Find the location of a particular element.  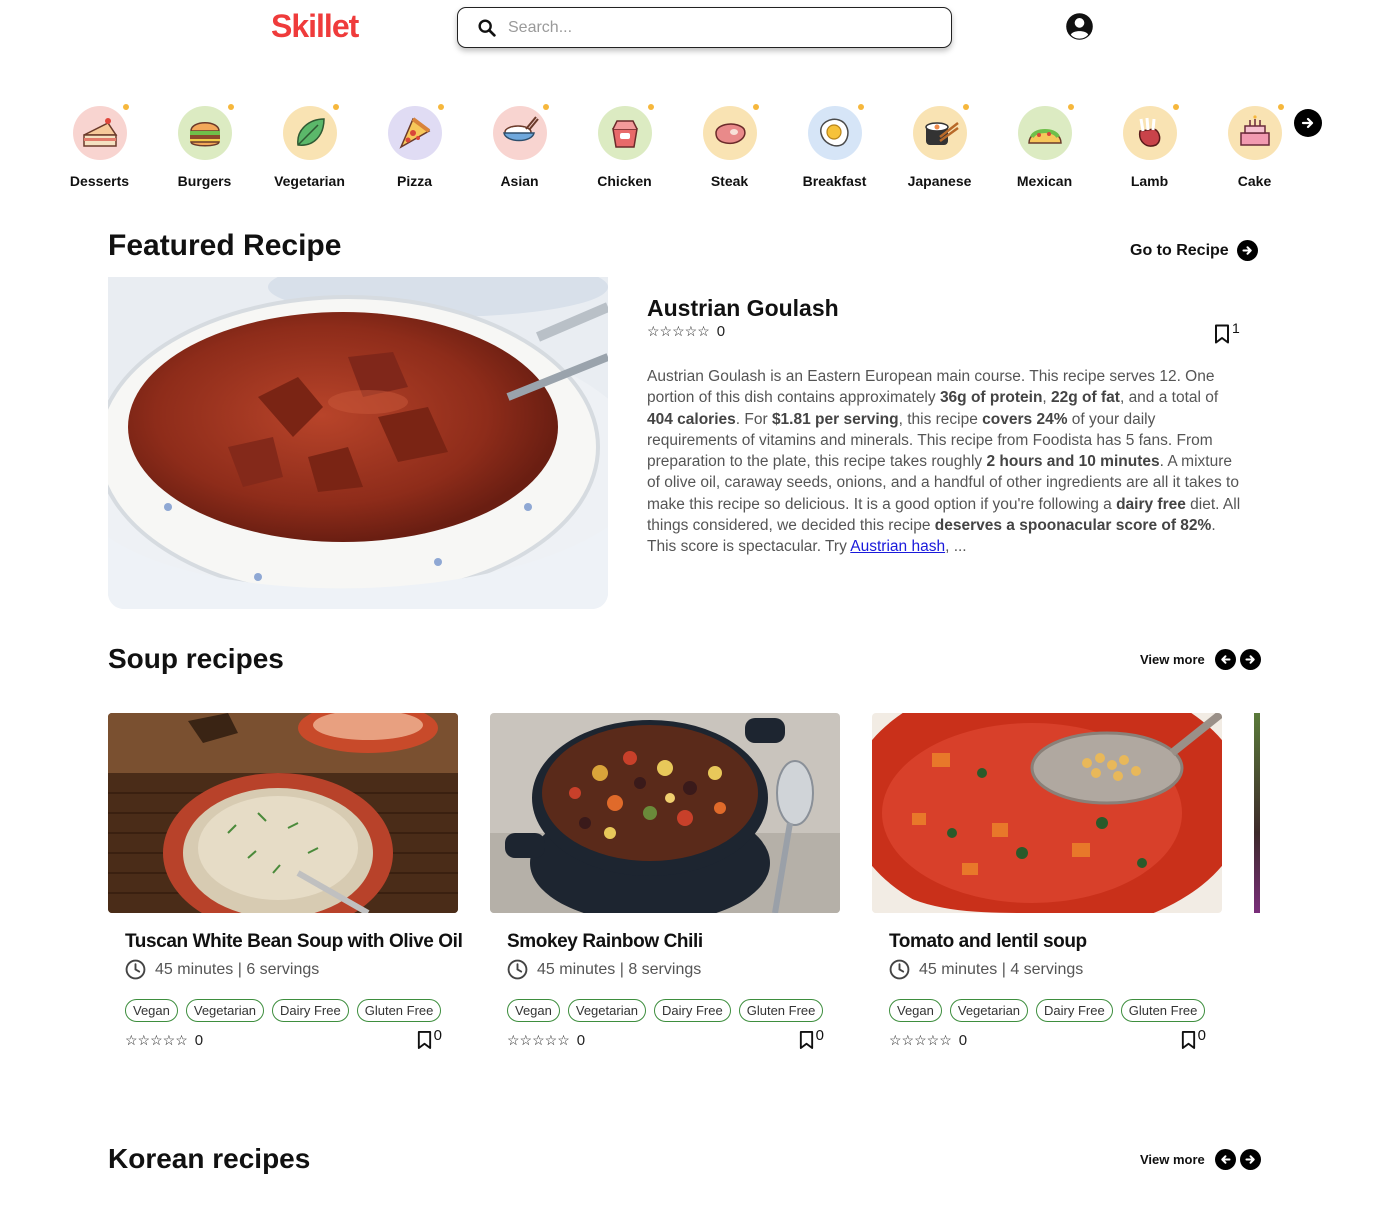

clock-icon is located at coordinates (899, 969).